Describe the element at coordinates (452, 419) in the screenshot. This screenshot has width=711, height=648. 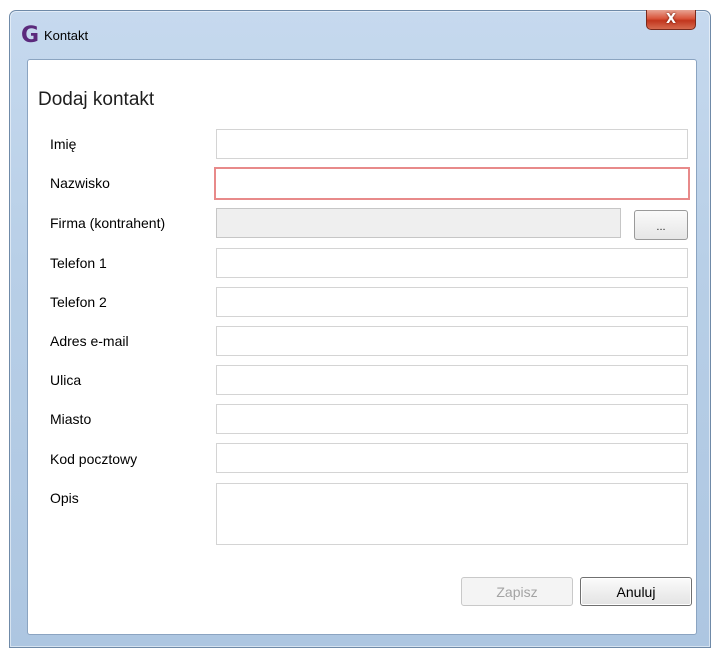
I see `city-input` at that location.